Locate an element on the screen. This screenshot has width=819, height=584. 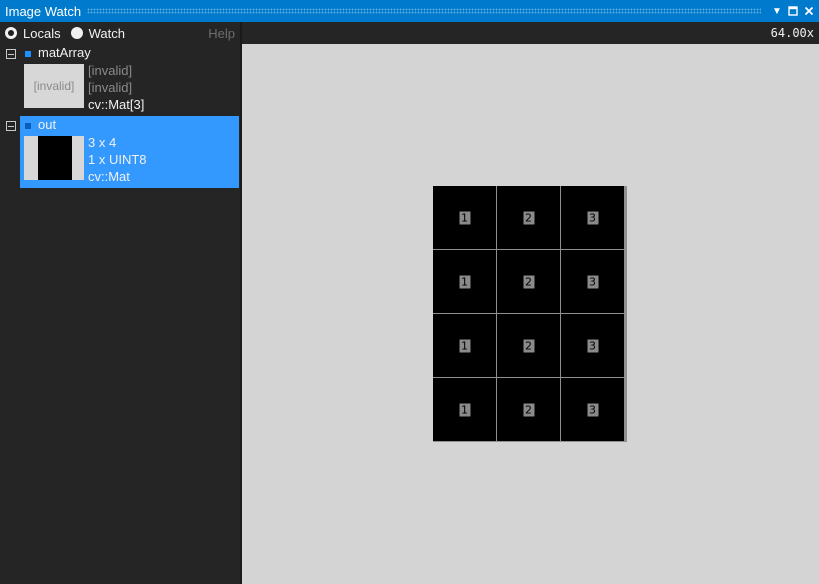
variable-dimensions: 3 x 4 is located at coordinates (102, 142).